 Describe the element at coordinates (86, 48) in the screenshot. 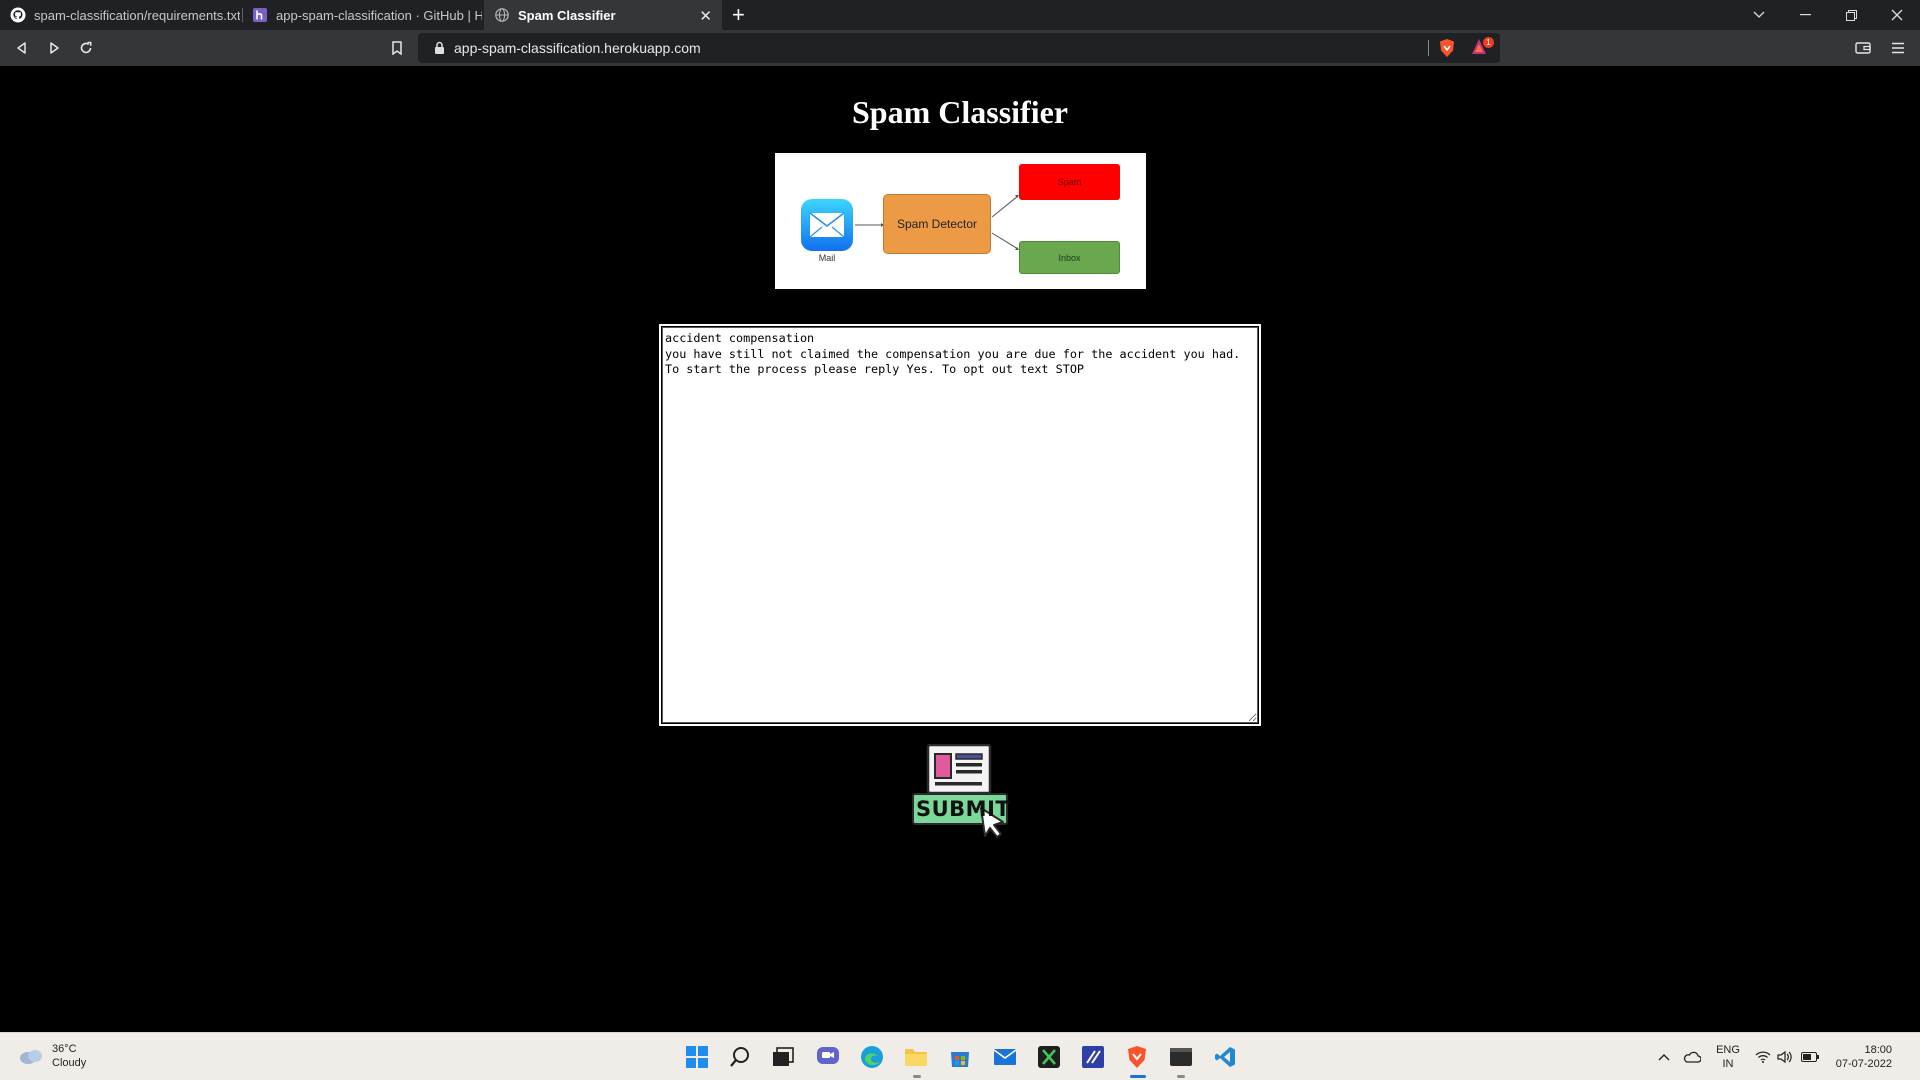

I see `reload-icon` at that location.